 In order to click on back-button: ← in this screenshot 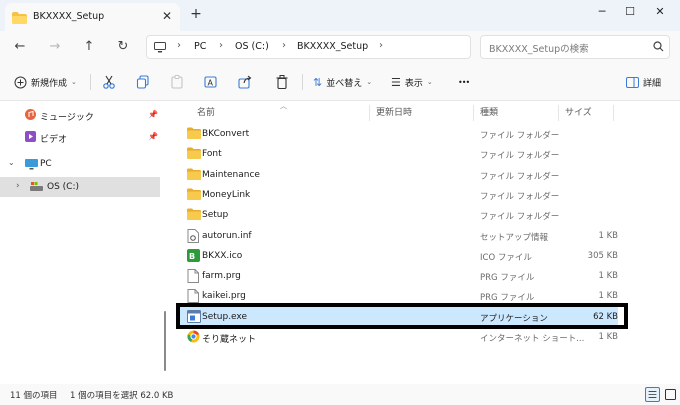, I will do `click(20, 47)`.